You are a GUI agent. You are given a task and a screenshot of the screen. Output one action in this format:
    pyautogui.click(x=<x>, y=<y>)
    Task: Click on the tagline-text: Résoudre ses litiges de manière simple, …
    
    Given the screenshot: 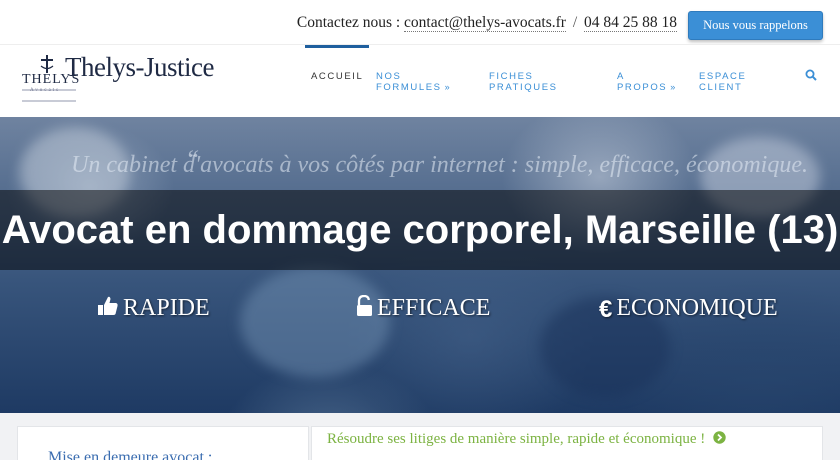 What is the action you would take?
    pyautogui.click(x=516, y=439)
    